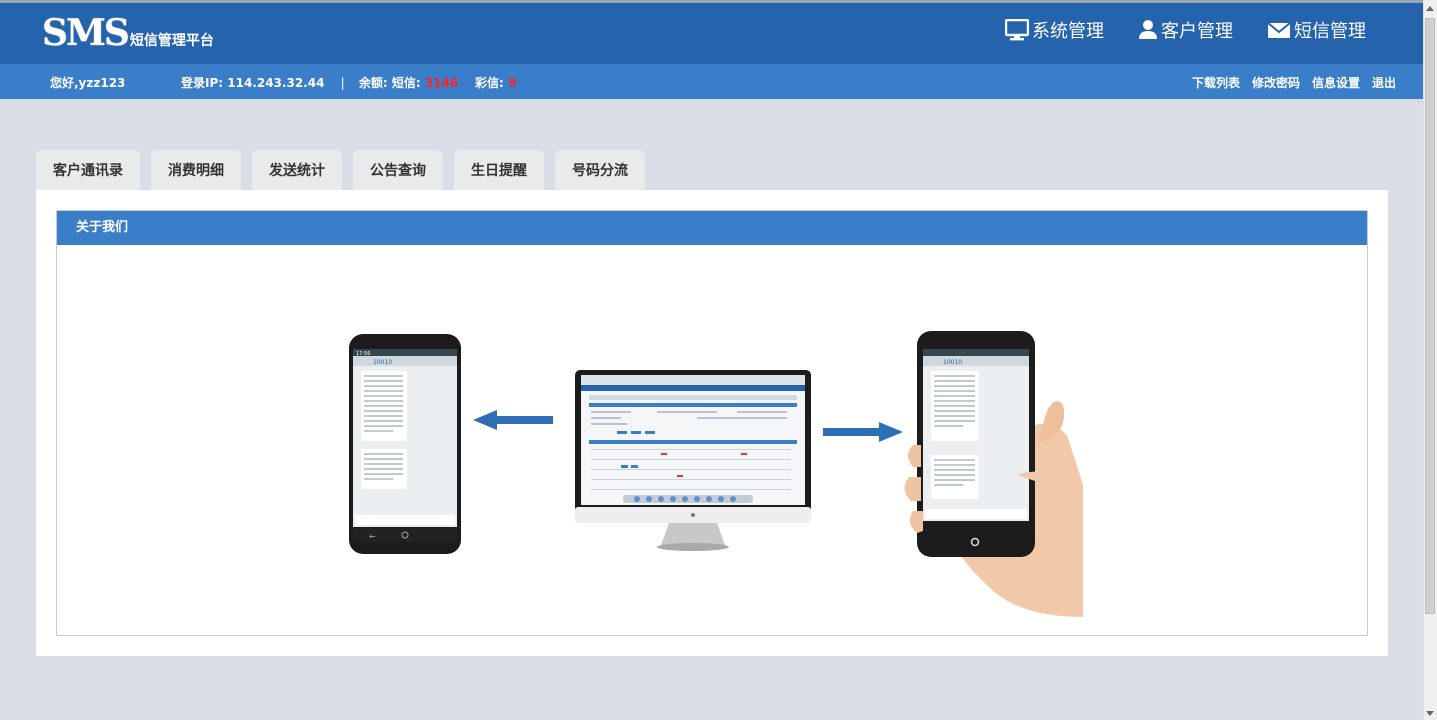 The width and height of the screenshot is (1437, 720). I want to click on tab-number-routing: 号码分流, so click(600, 170).